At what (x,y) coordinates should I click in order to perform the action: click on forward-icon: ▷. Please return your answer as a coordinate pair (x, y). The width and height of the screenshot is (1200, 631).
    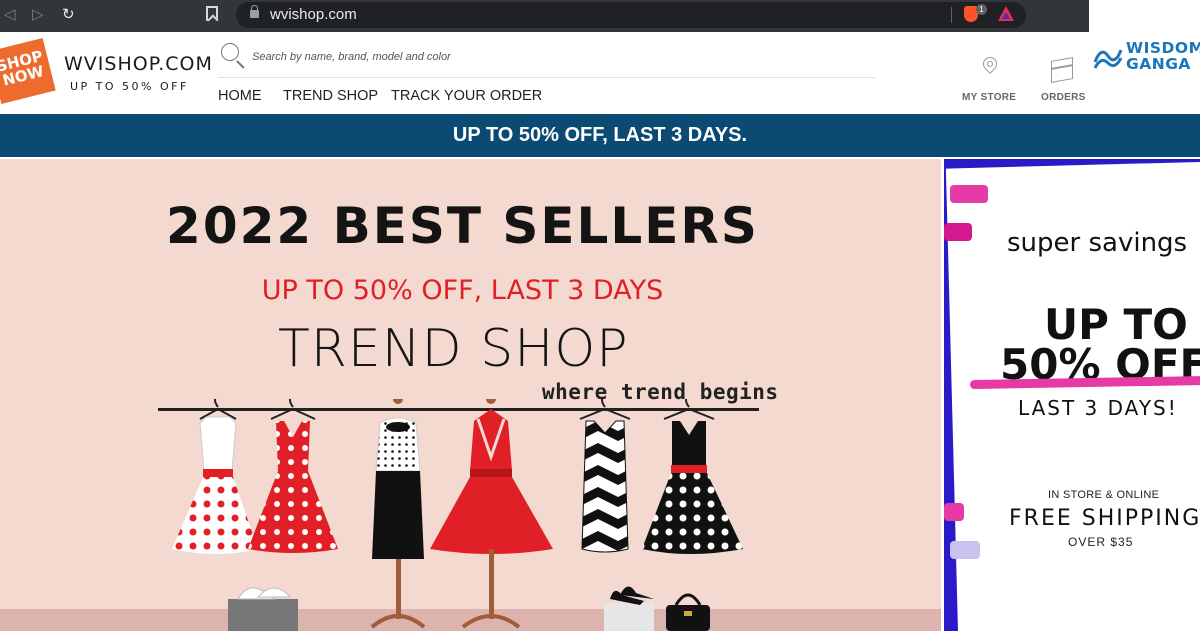
    Looking at the image, I should click on (38, 14).